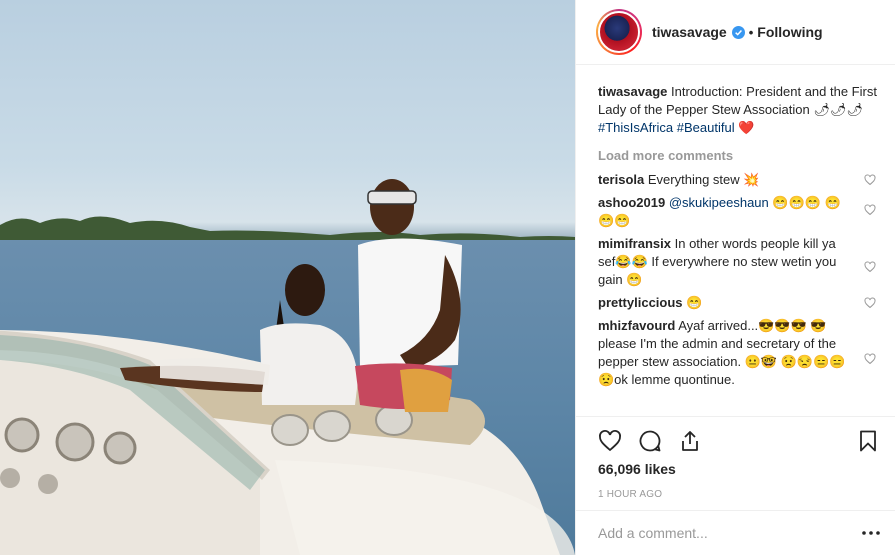 The image size is (895, 555). I want to click on comment-username: terisola, so click(621, 179).